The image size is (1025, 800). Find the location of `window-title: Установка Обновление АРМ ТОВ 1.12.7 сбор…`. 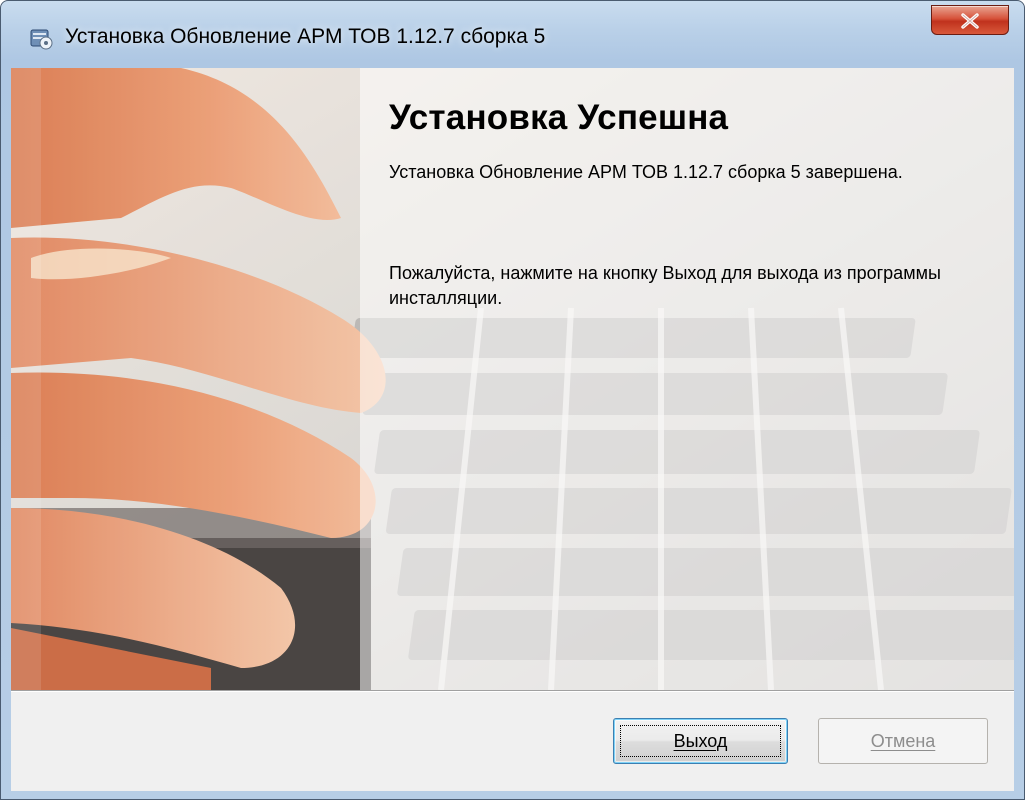

window-title: Установка Обновление АРМ ТОВ 1.12.7 сбор… is located at coordinates (305, 36).